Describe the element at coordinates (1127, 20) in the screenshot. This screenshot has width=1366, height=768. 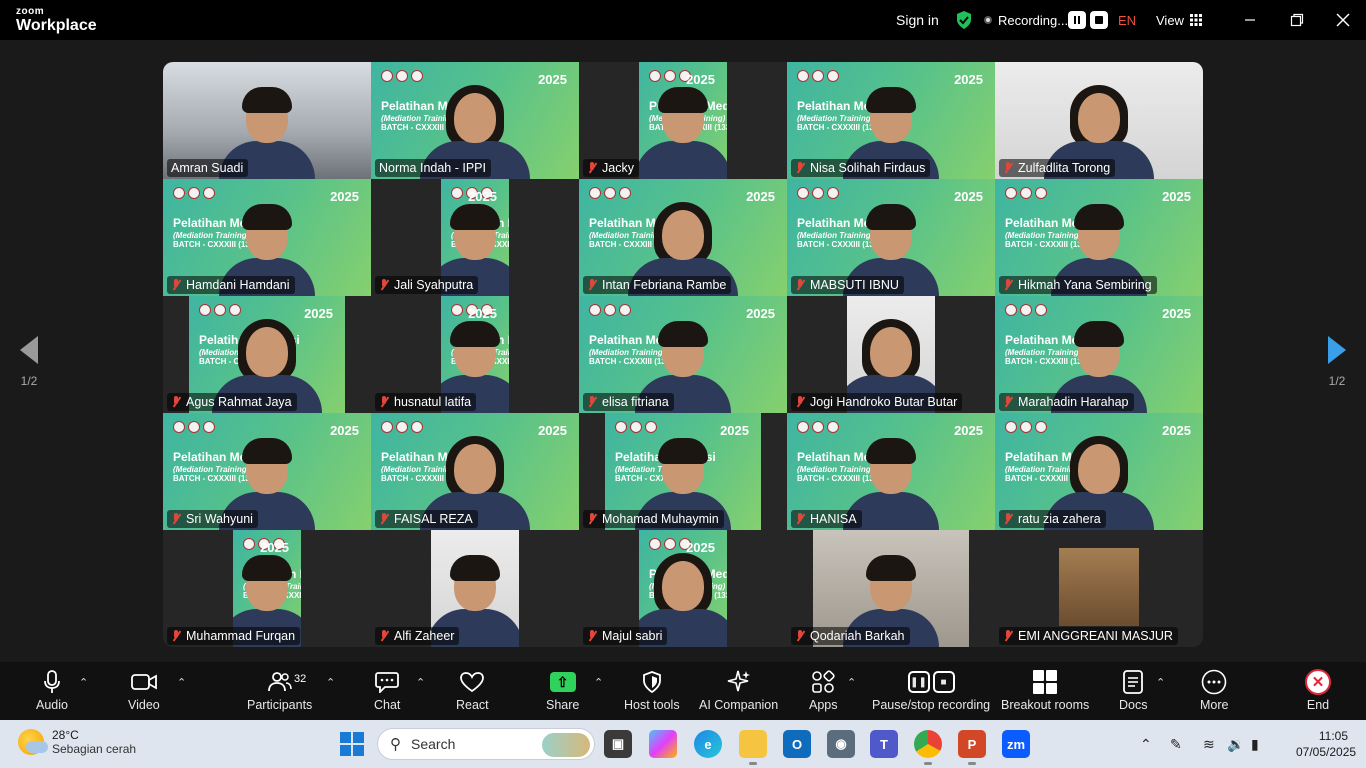
I see `language-button: EN` at that location.